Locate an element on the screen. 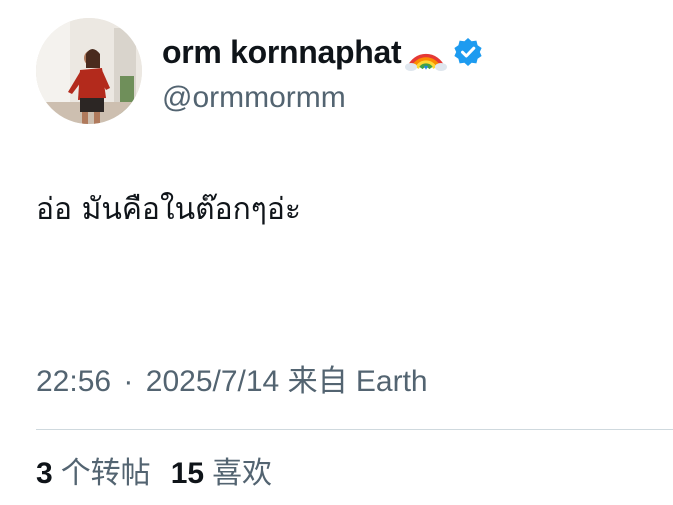 This screenshot has height=505, width=673. display-name: orm kornnaphat is located at coordinates (282, 52).